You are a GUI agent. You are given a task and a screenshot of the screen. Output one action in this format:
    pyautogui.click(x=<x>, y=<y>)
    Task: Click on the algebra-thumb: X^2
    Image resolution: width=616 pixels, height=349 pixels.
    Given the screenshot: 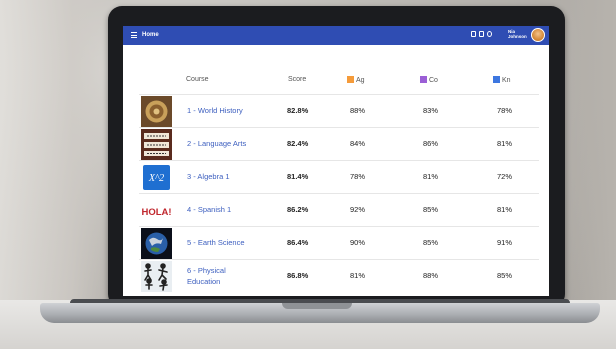 What is the action you would take?
    pyautogui.click(x=156, y=177)
    